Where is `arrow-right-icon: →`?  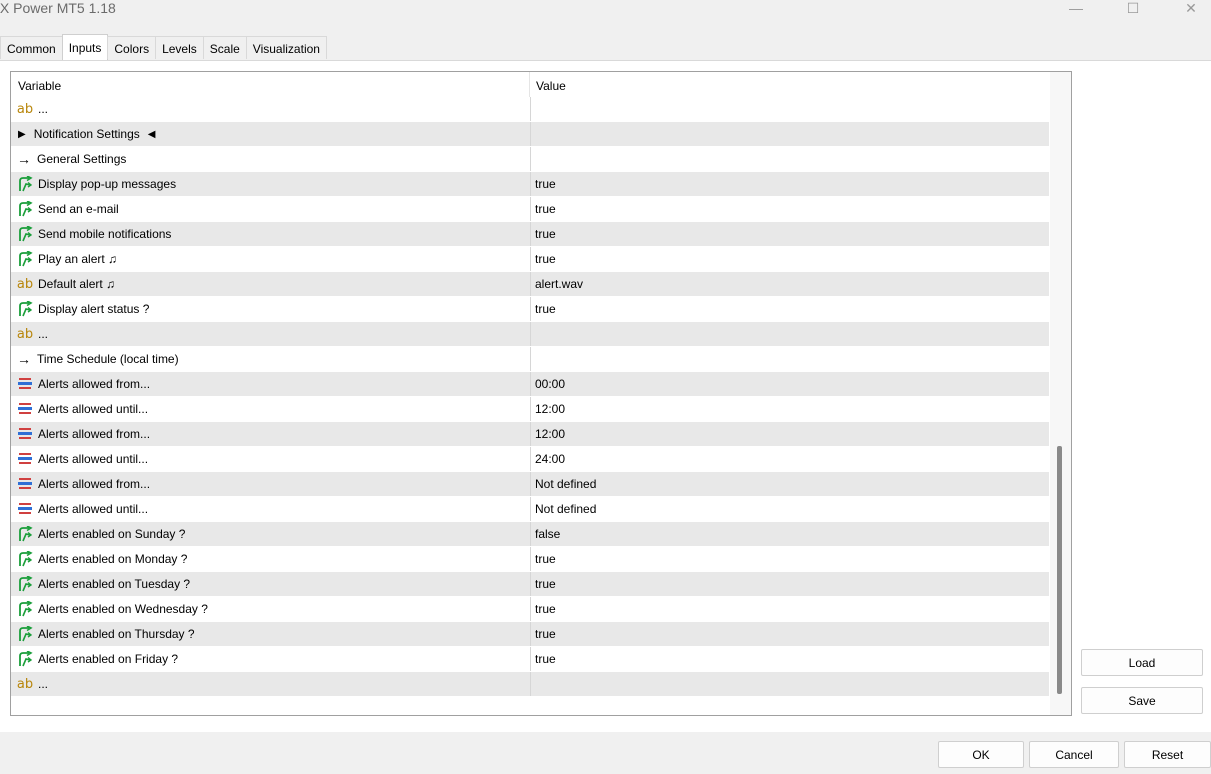
arrow-right-icon: → is located at coordinates (24, 159).